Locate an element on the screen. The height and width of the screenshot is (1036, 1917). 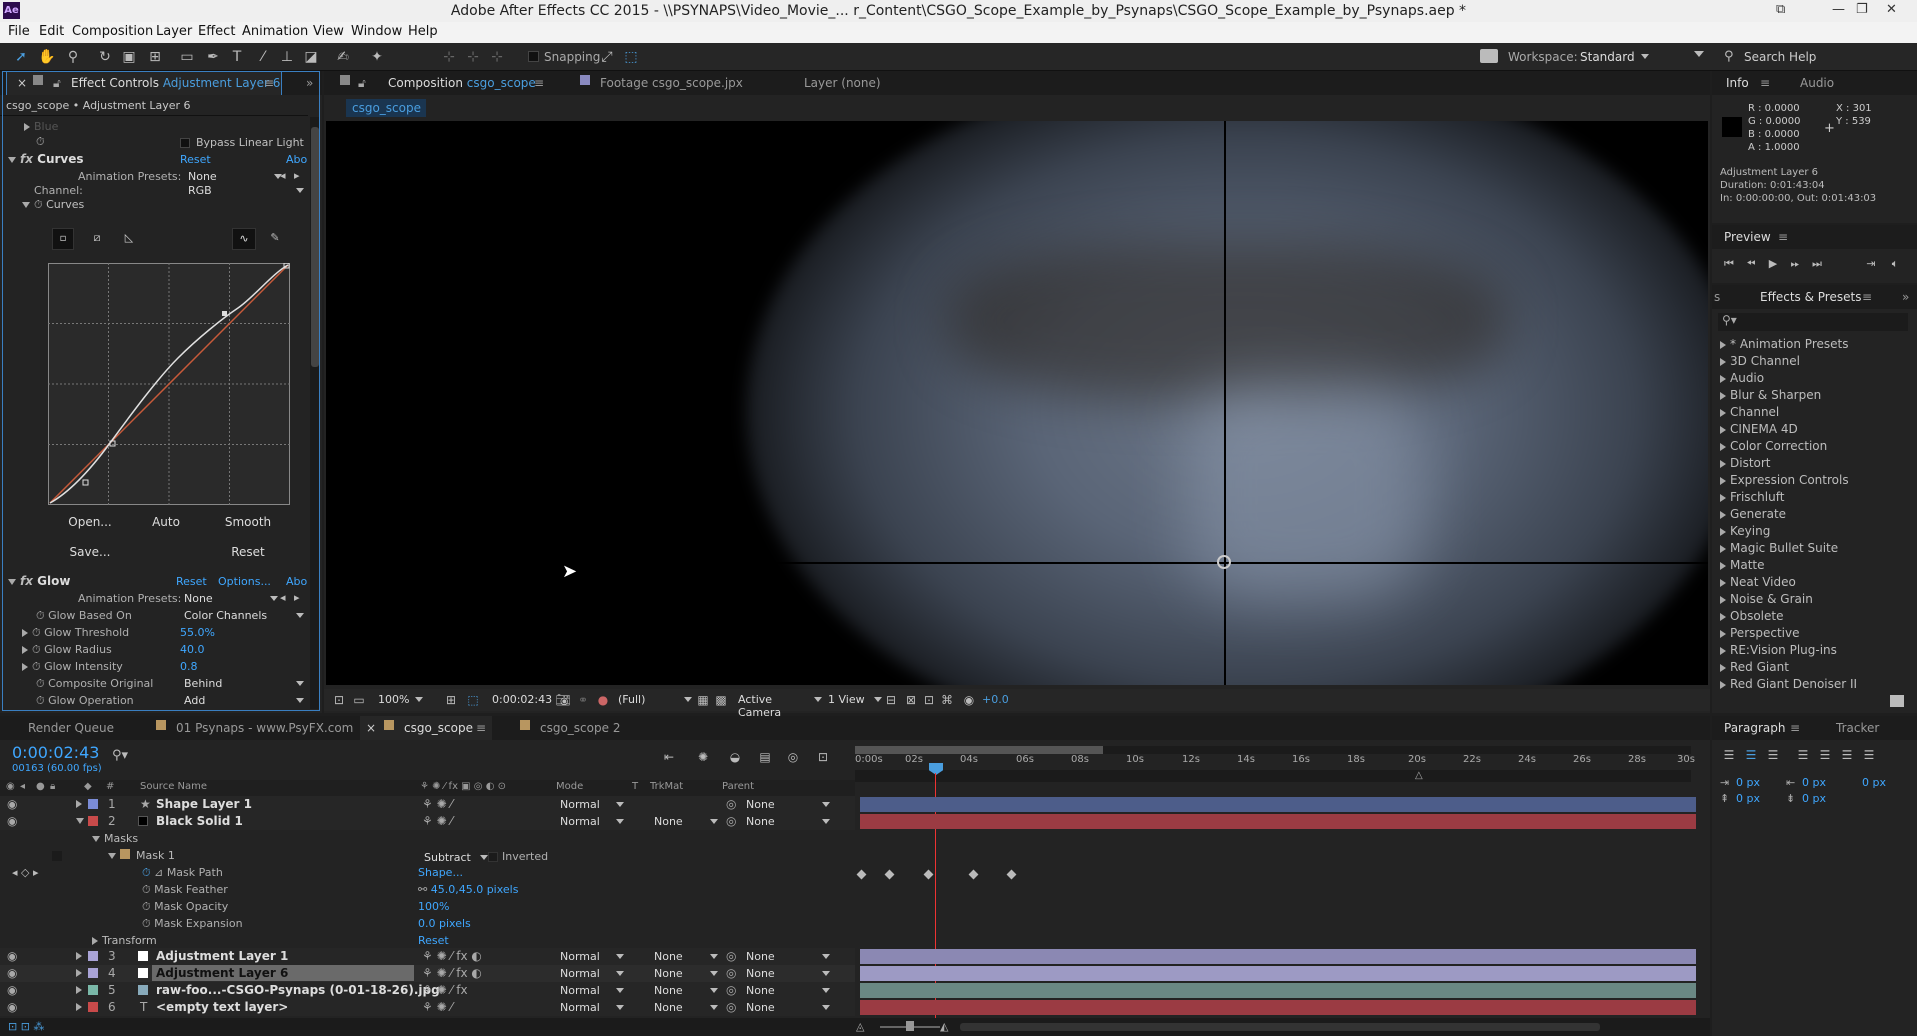
snapping-checkbox is located at coordinates (533, 56).